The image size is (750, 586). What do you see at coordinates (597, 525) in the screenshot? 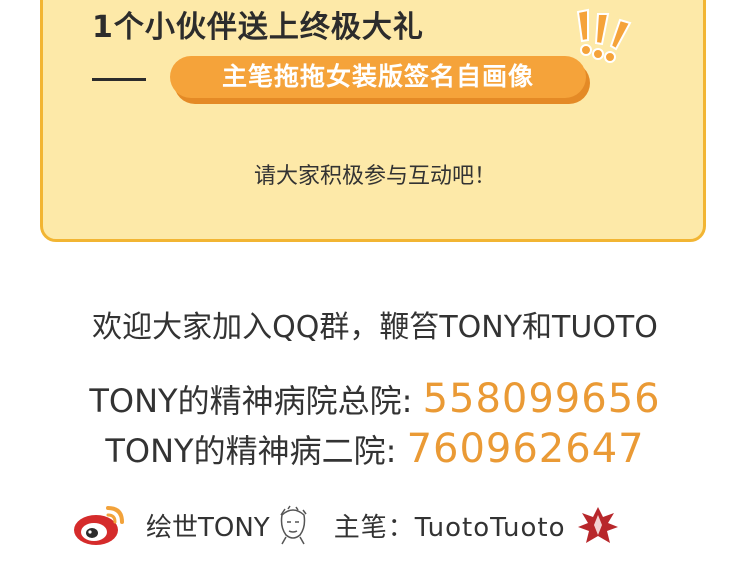
I see `red-emblem-icon` at bounding box center [597, 525].